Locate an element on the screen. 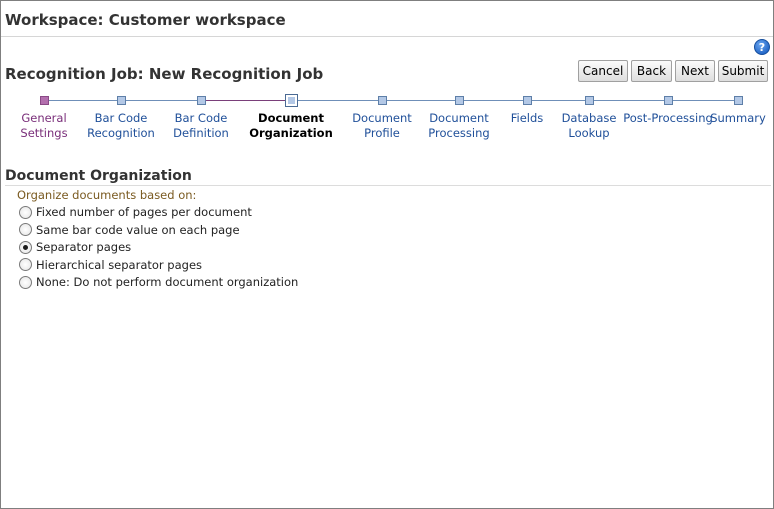 The width and height of the screenshot is (774, 509). workspace-title: Workspace: Customer workspace is located at coordinates (145, 20).